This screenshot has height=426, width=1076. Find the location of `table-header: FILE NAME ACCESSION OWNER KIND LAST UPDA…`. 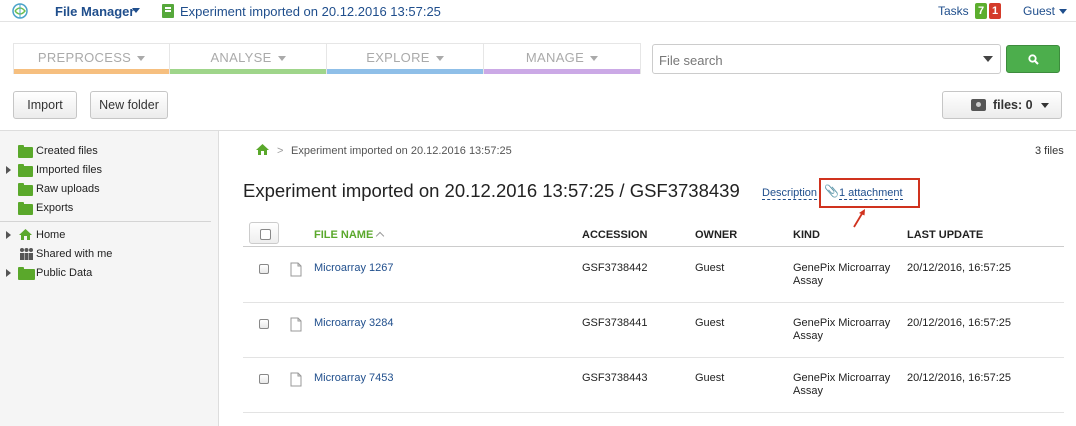

table-header: FILE NAME ACCESSION OWNER KIND LAST UPDA… is located at coordinates (653, 234).